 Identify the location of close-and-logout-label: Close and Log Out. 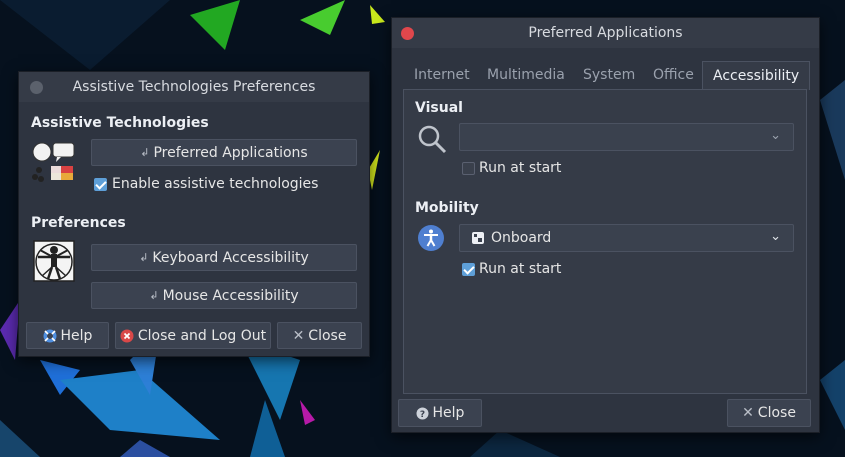
(202, 335).